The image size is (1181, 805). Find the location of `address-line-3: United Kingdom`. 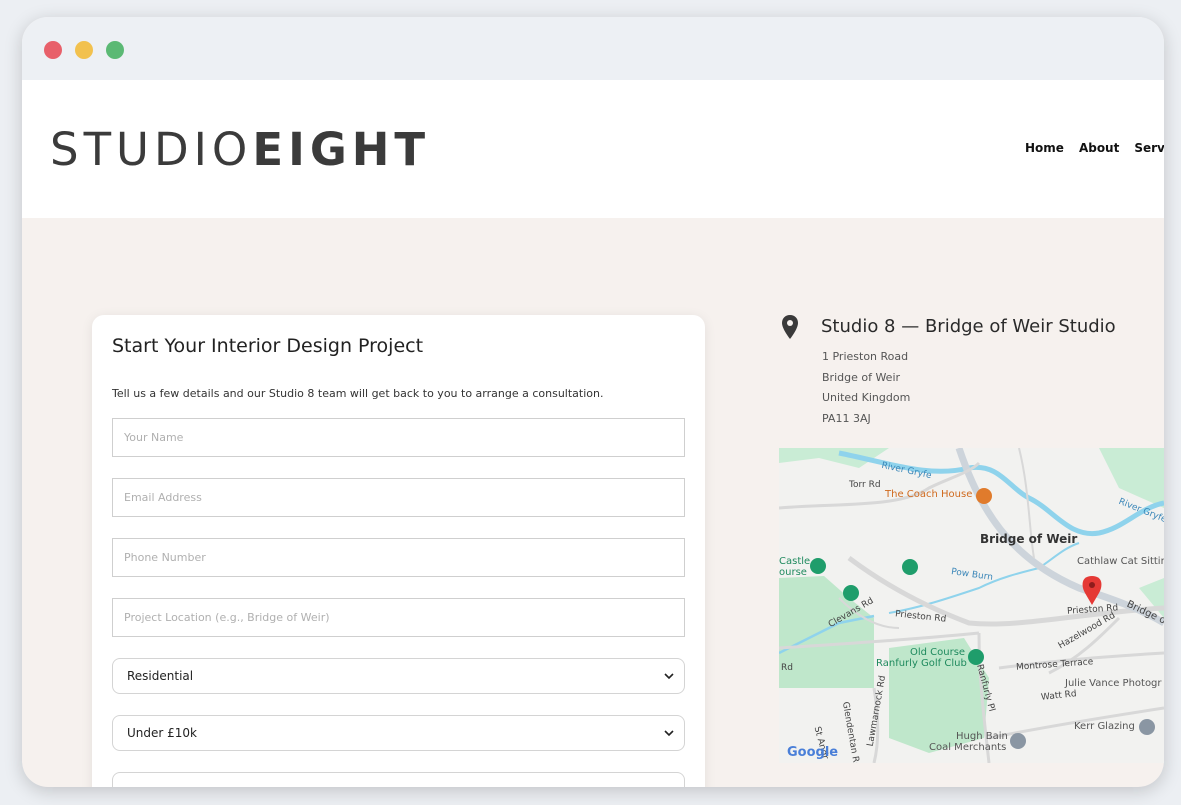

address-line-3: United Kingdom is located at coordinates (866, 397).